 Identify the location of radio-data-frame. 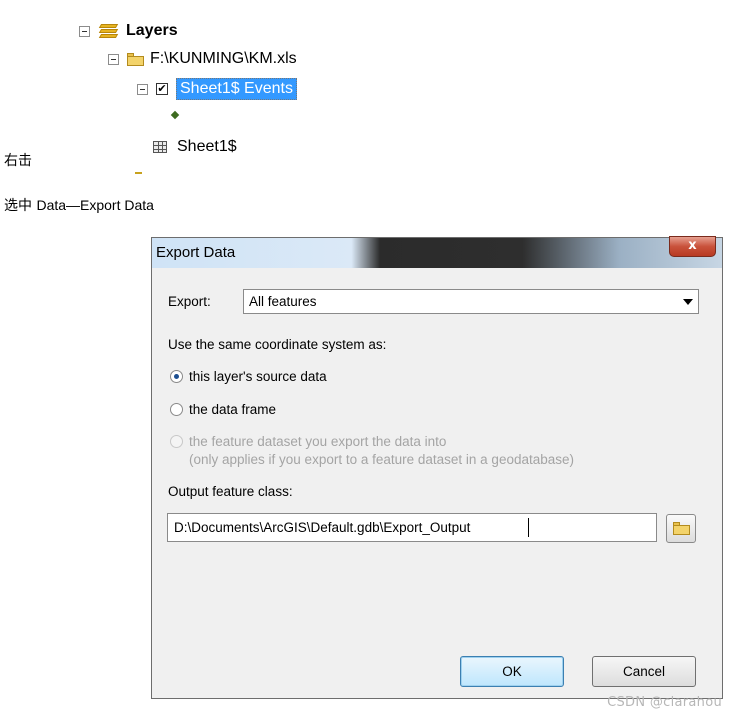
(176, 409).